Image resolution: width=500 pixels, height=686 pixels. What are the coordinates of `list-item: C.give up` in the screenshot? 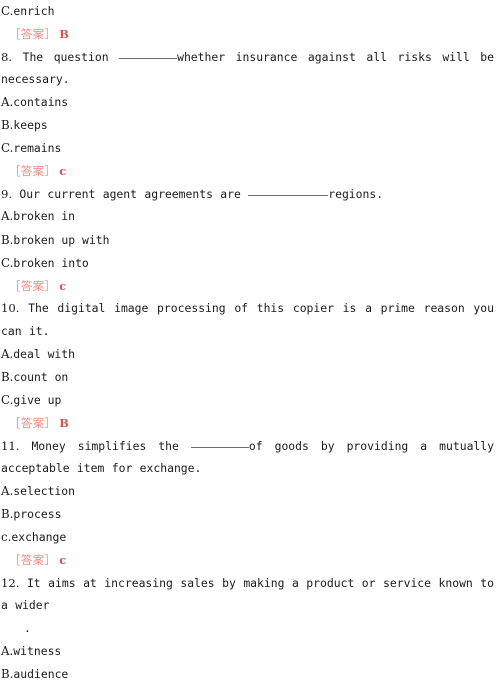 It's located at (249, 400).